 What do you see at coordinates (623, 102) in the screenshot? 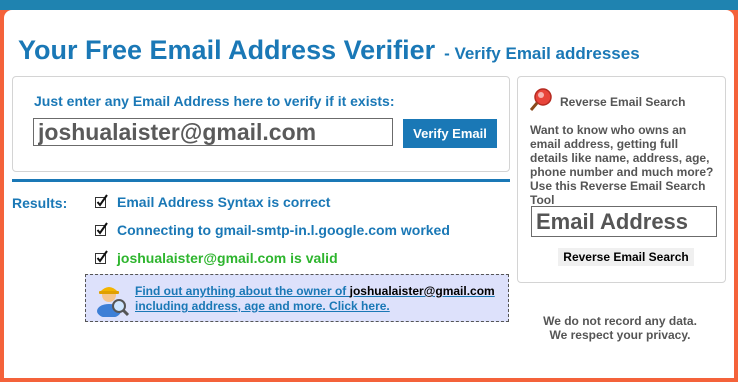
I see `reverse-search-title: Reverse Email Search` at bounding box center [623, 102].